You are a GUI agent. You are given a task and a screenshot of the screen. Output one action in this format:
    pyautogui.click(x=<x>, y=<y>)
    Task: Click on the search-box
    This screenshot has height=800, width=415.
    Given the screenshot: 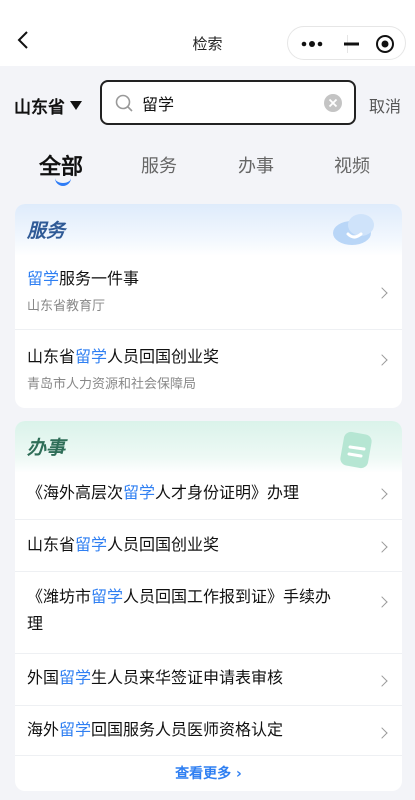 What is the action you would take?
    pyautogui.click(x=228, y=102)
    